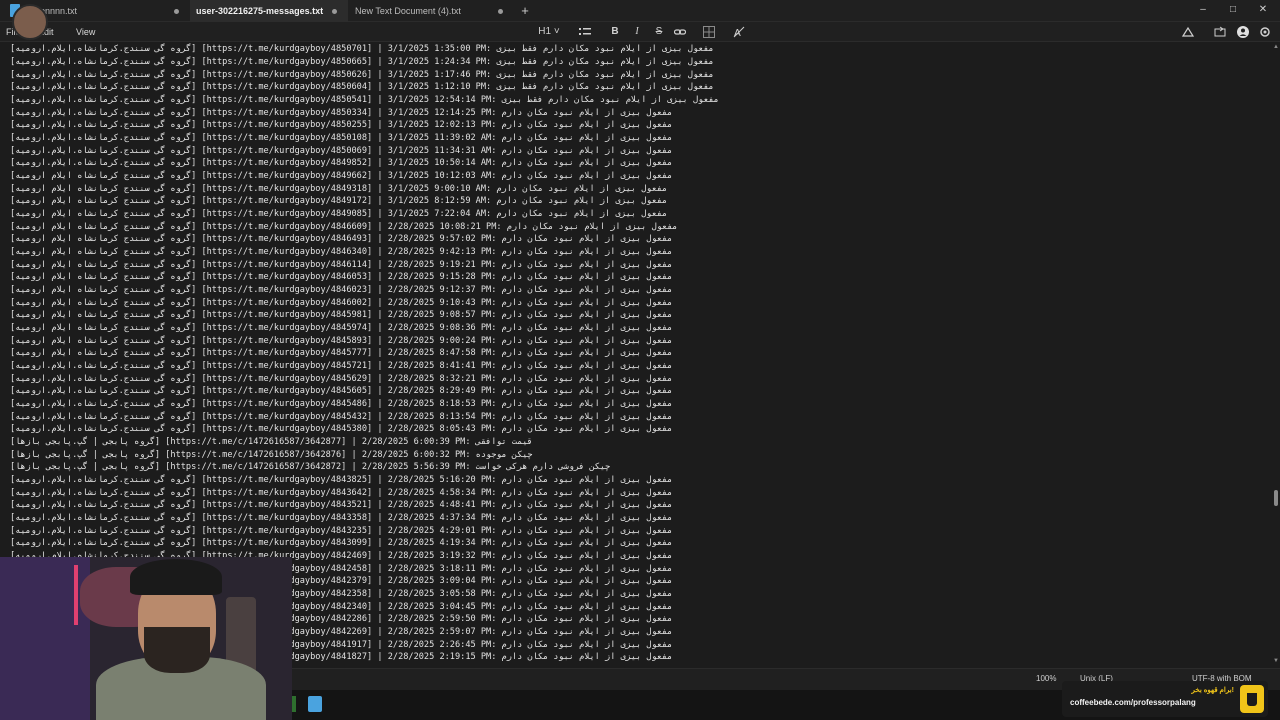  I want to click on list-dropdown, so click(585, 32).